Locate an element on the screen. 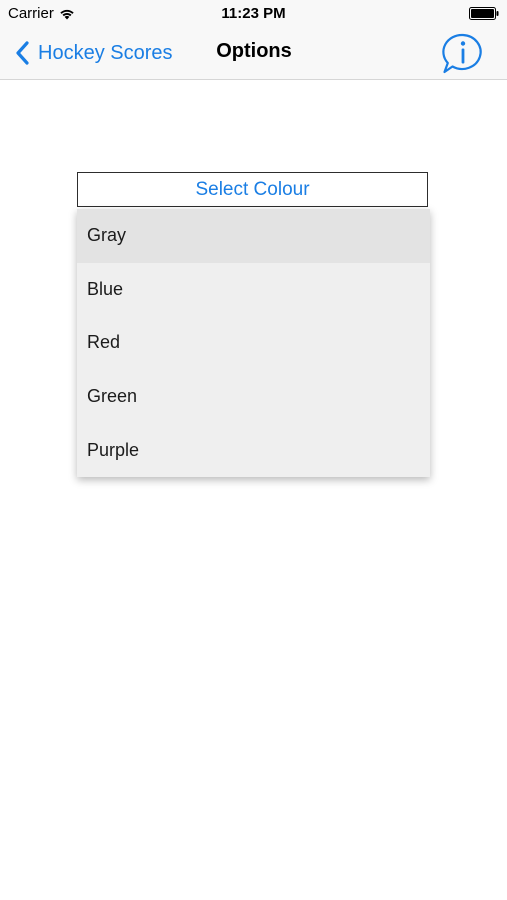 The image size is (507, 900). status-time: 11:23 PM is located at coordinates (253, 13).